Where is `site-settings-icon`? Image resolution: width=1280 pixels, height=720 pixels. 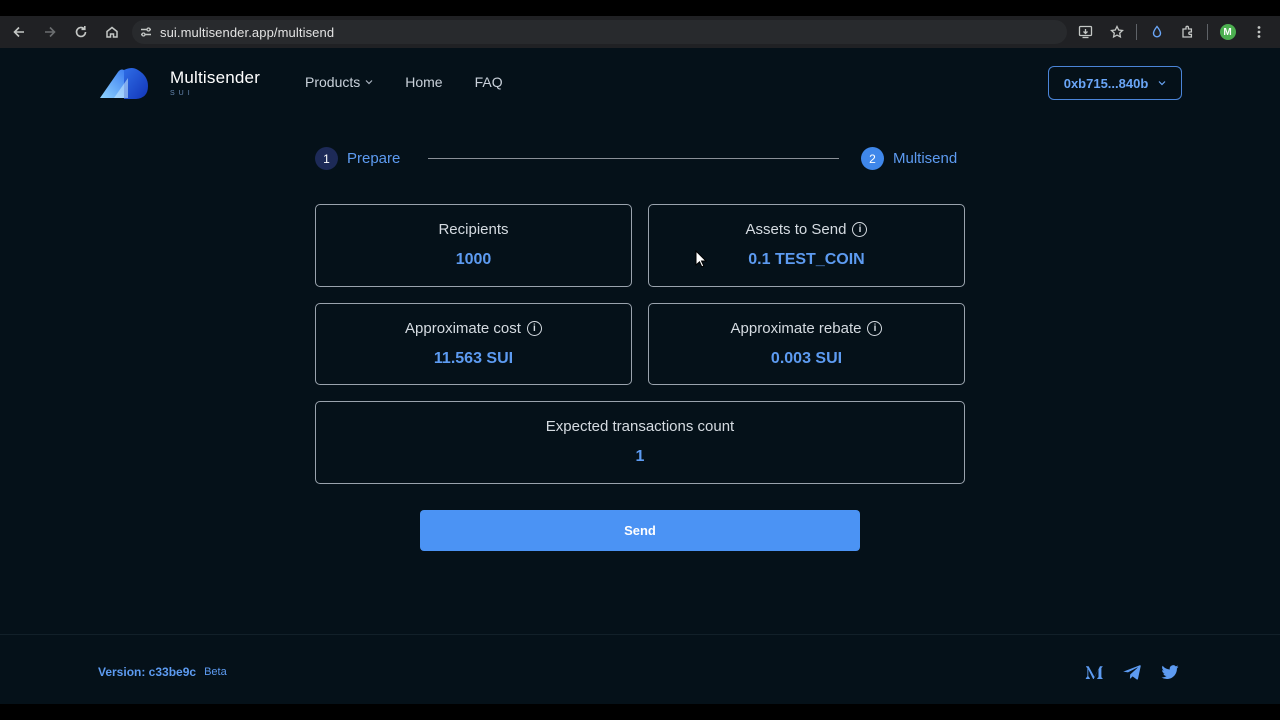 site-settings-icon is located at coordinates (146, 32).